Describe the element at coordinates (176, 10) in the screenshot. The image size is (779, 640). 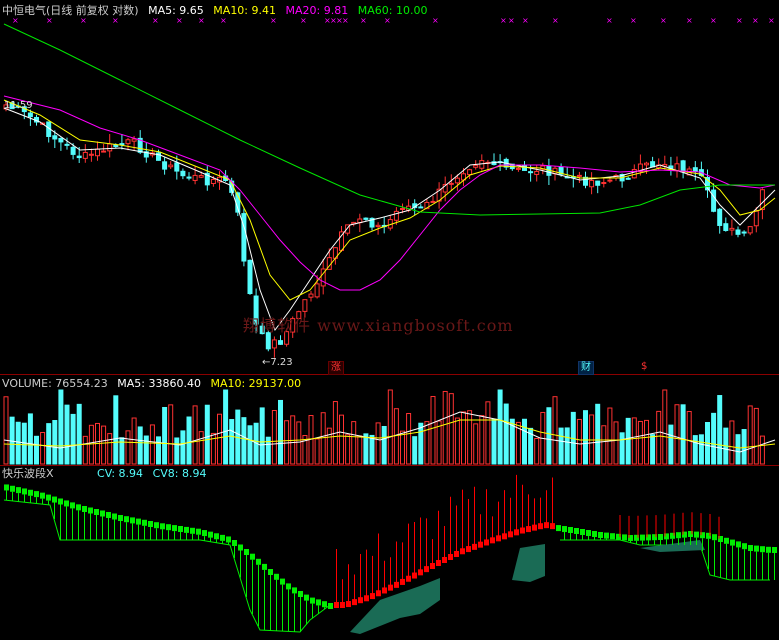
I see `ma5-label: MA5: 9.65` at that location.